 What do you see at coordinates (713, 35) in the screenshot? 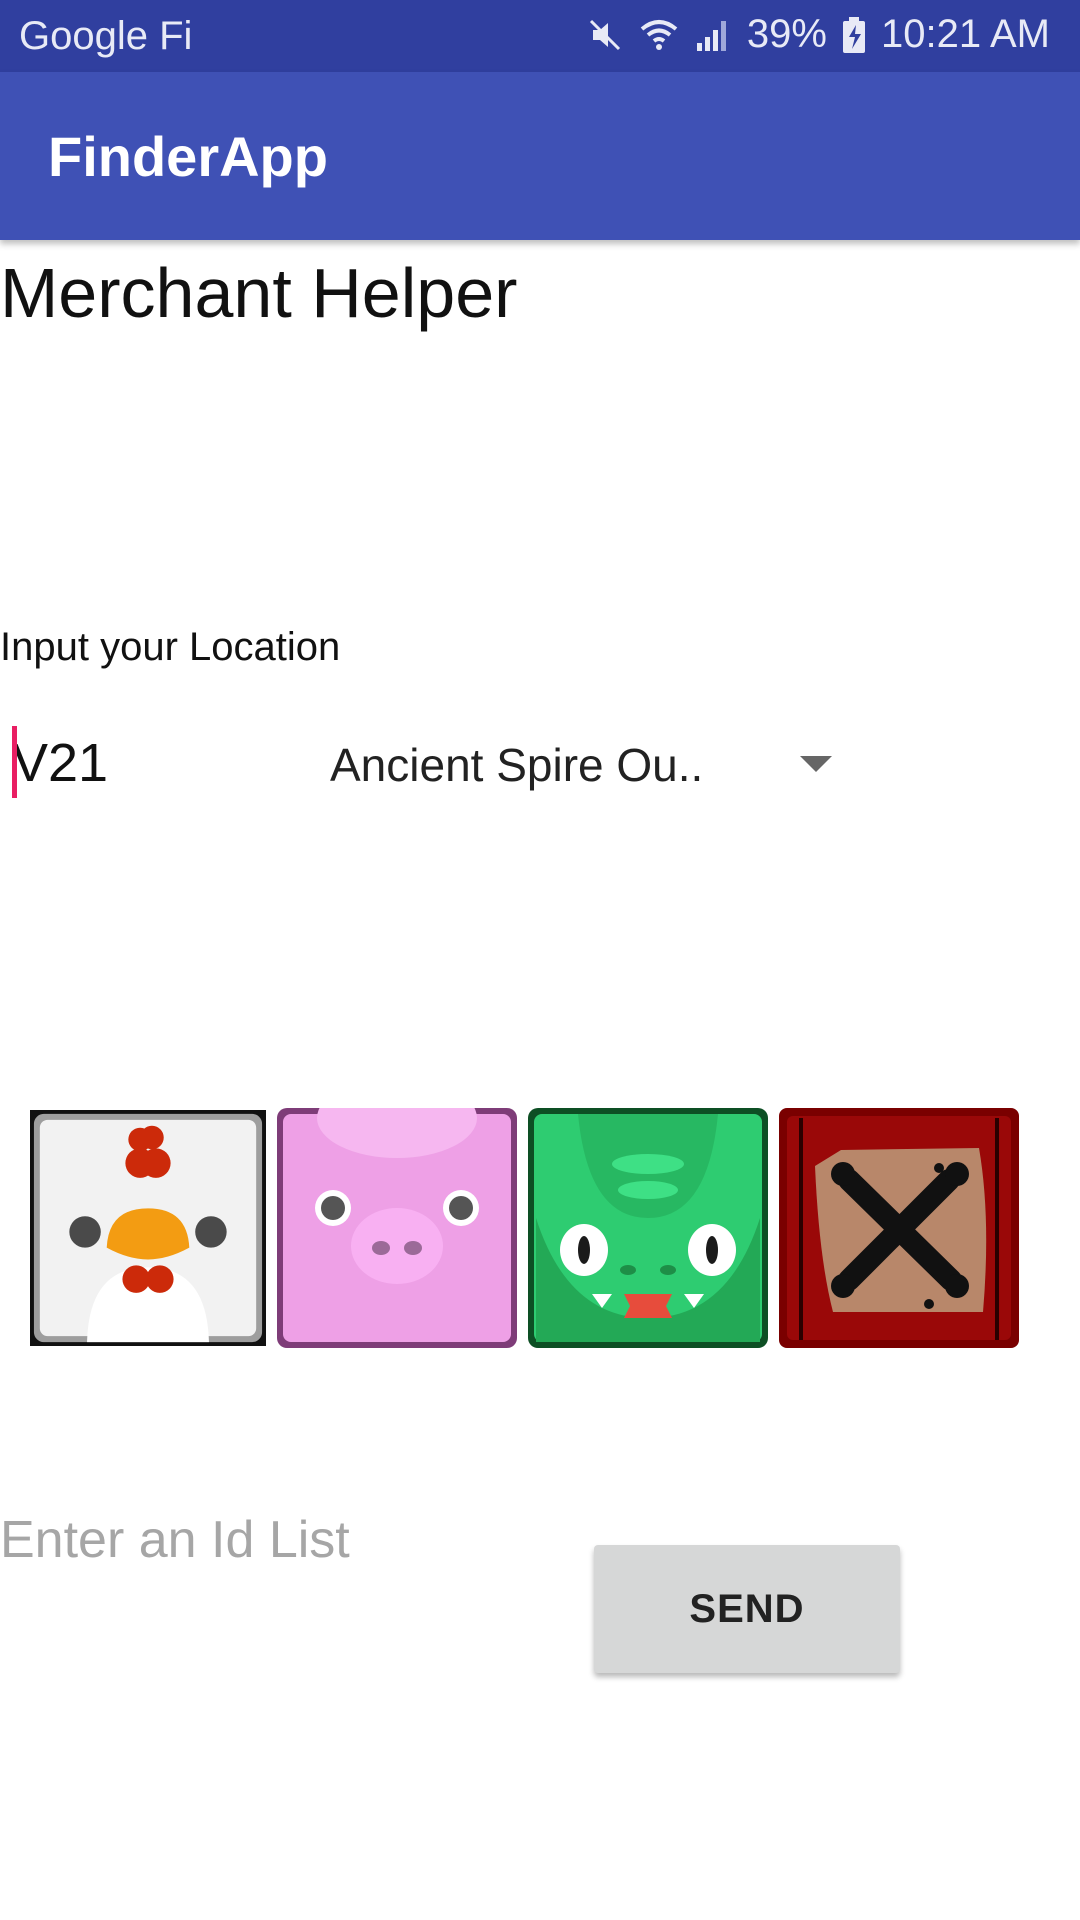
I see `signal-icon` at bounding box center [713, 35].